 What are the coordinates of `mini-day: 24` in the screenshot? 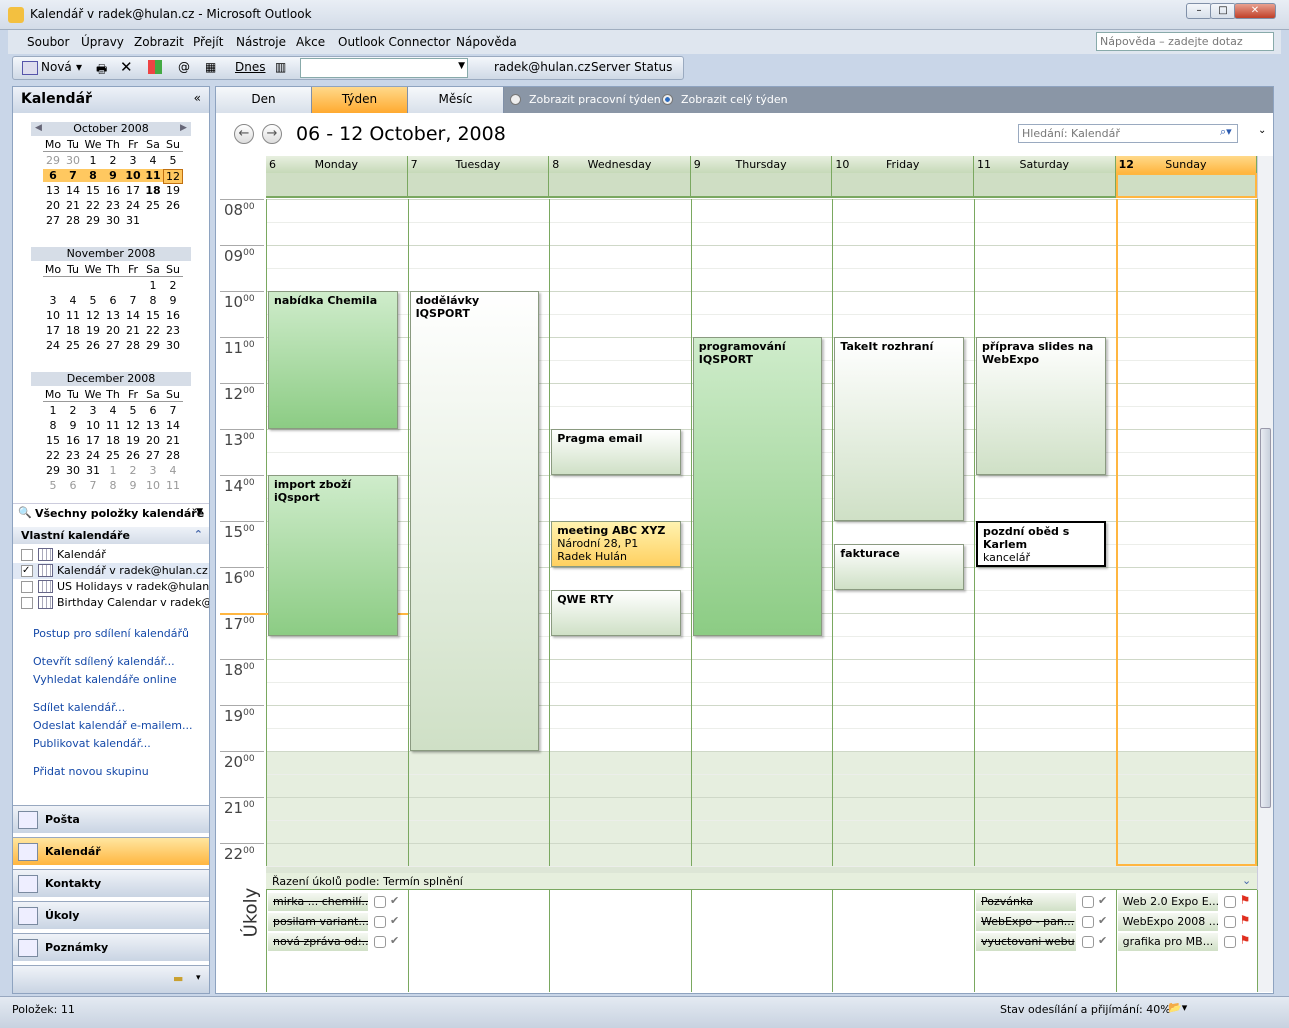 It's located at (53, 345).